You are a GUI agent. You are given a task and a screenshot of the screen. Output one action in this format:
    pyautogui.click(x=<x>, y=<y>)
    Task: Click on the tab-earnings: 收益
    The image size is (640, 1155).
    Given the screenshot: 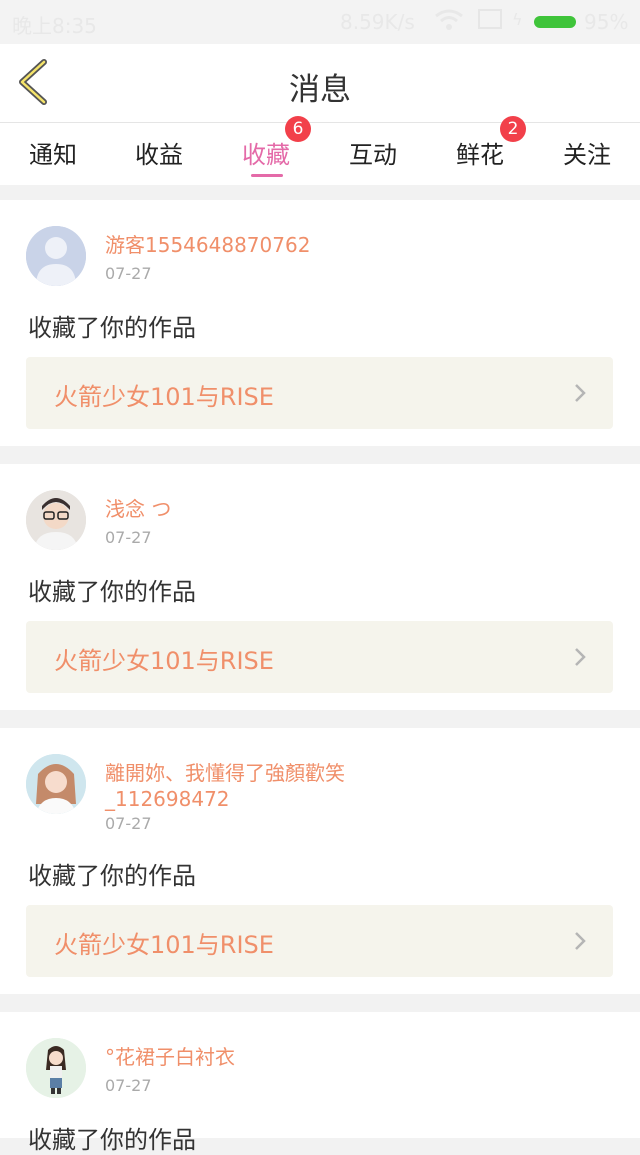 What is the action you would take?
    pyautogui.click(x=159, y=154)
    